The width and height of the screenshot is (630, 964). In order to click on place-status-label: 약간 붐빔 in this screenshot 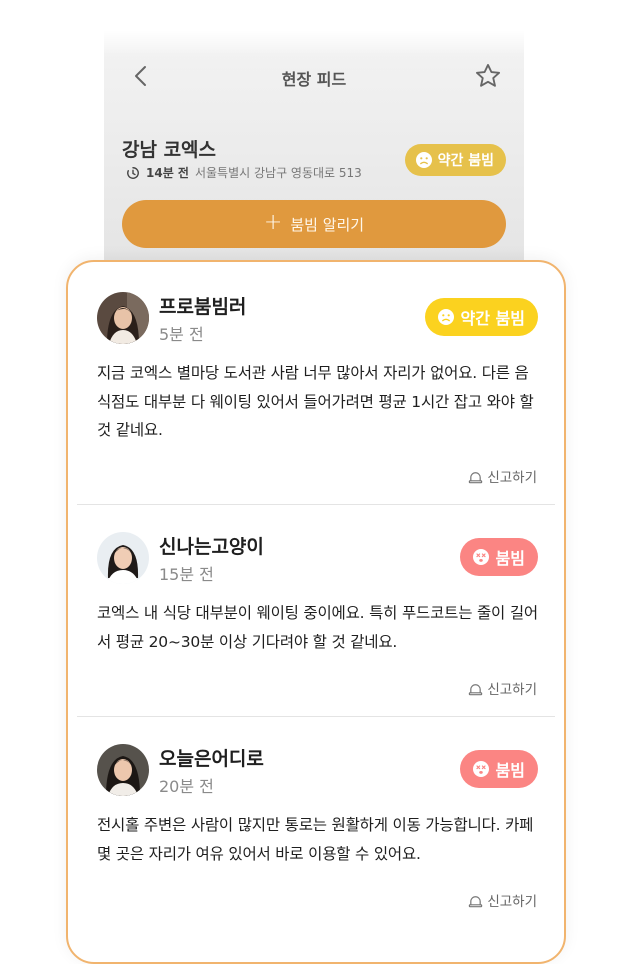, I will do `click(465, 161)`.